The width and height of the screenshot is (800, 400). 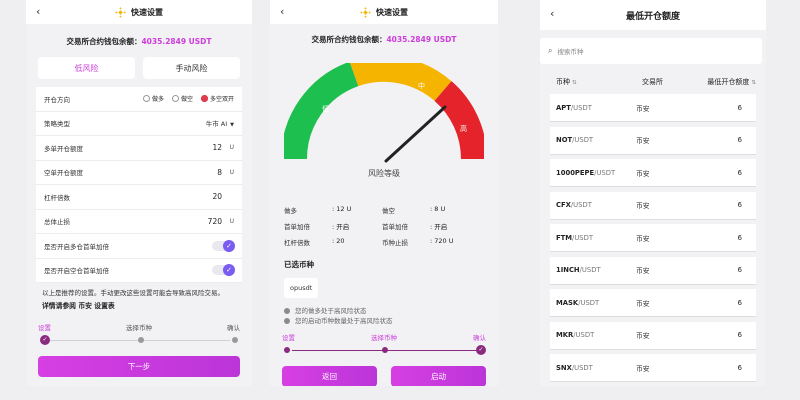 What do you see at coordinates (153, 98) in the screenshot?
I see `radio-long: 做多` at bounding box center [153, 98].